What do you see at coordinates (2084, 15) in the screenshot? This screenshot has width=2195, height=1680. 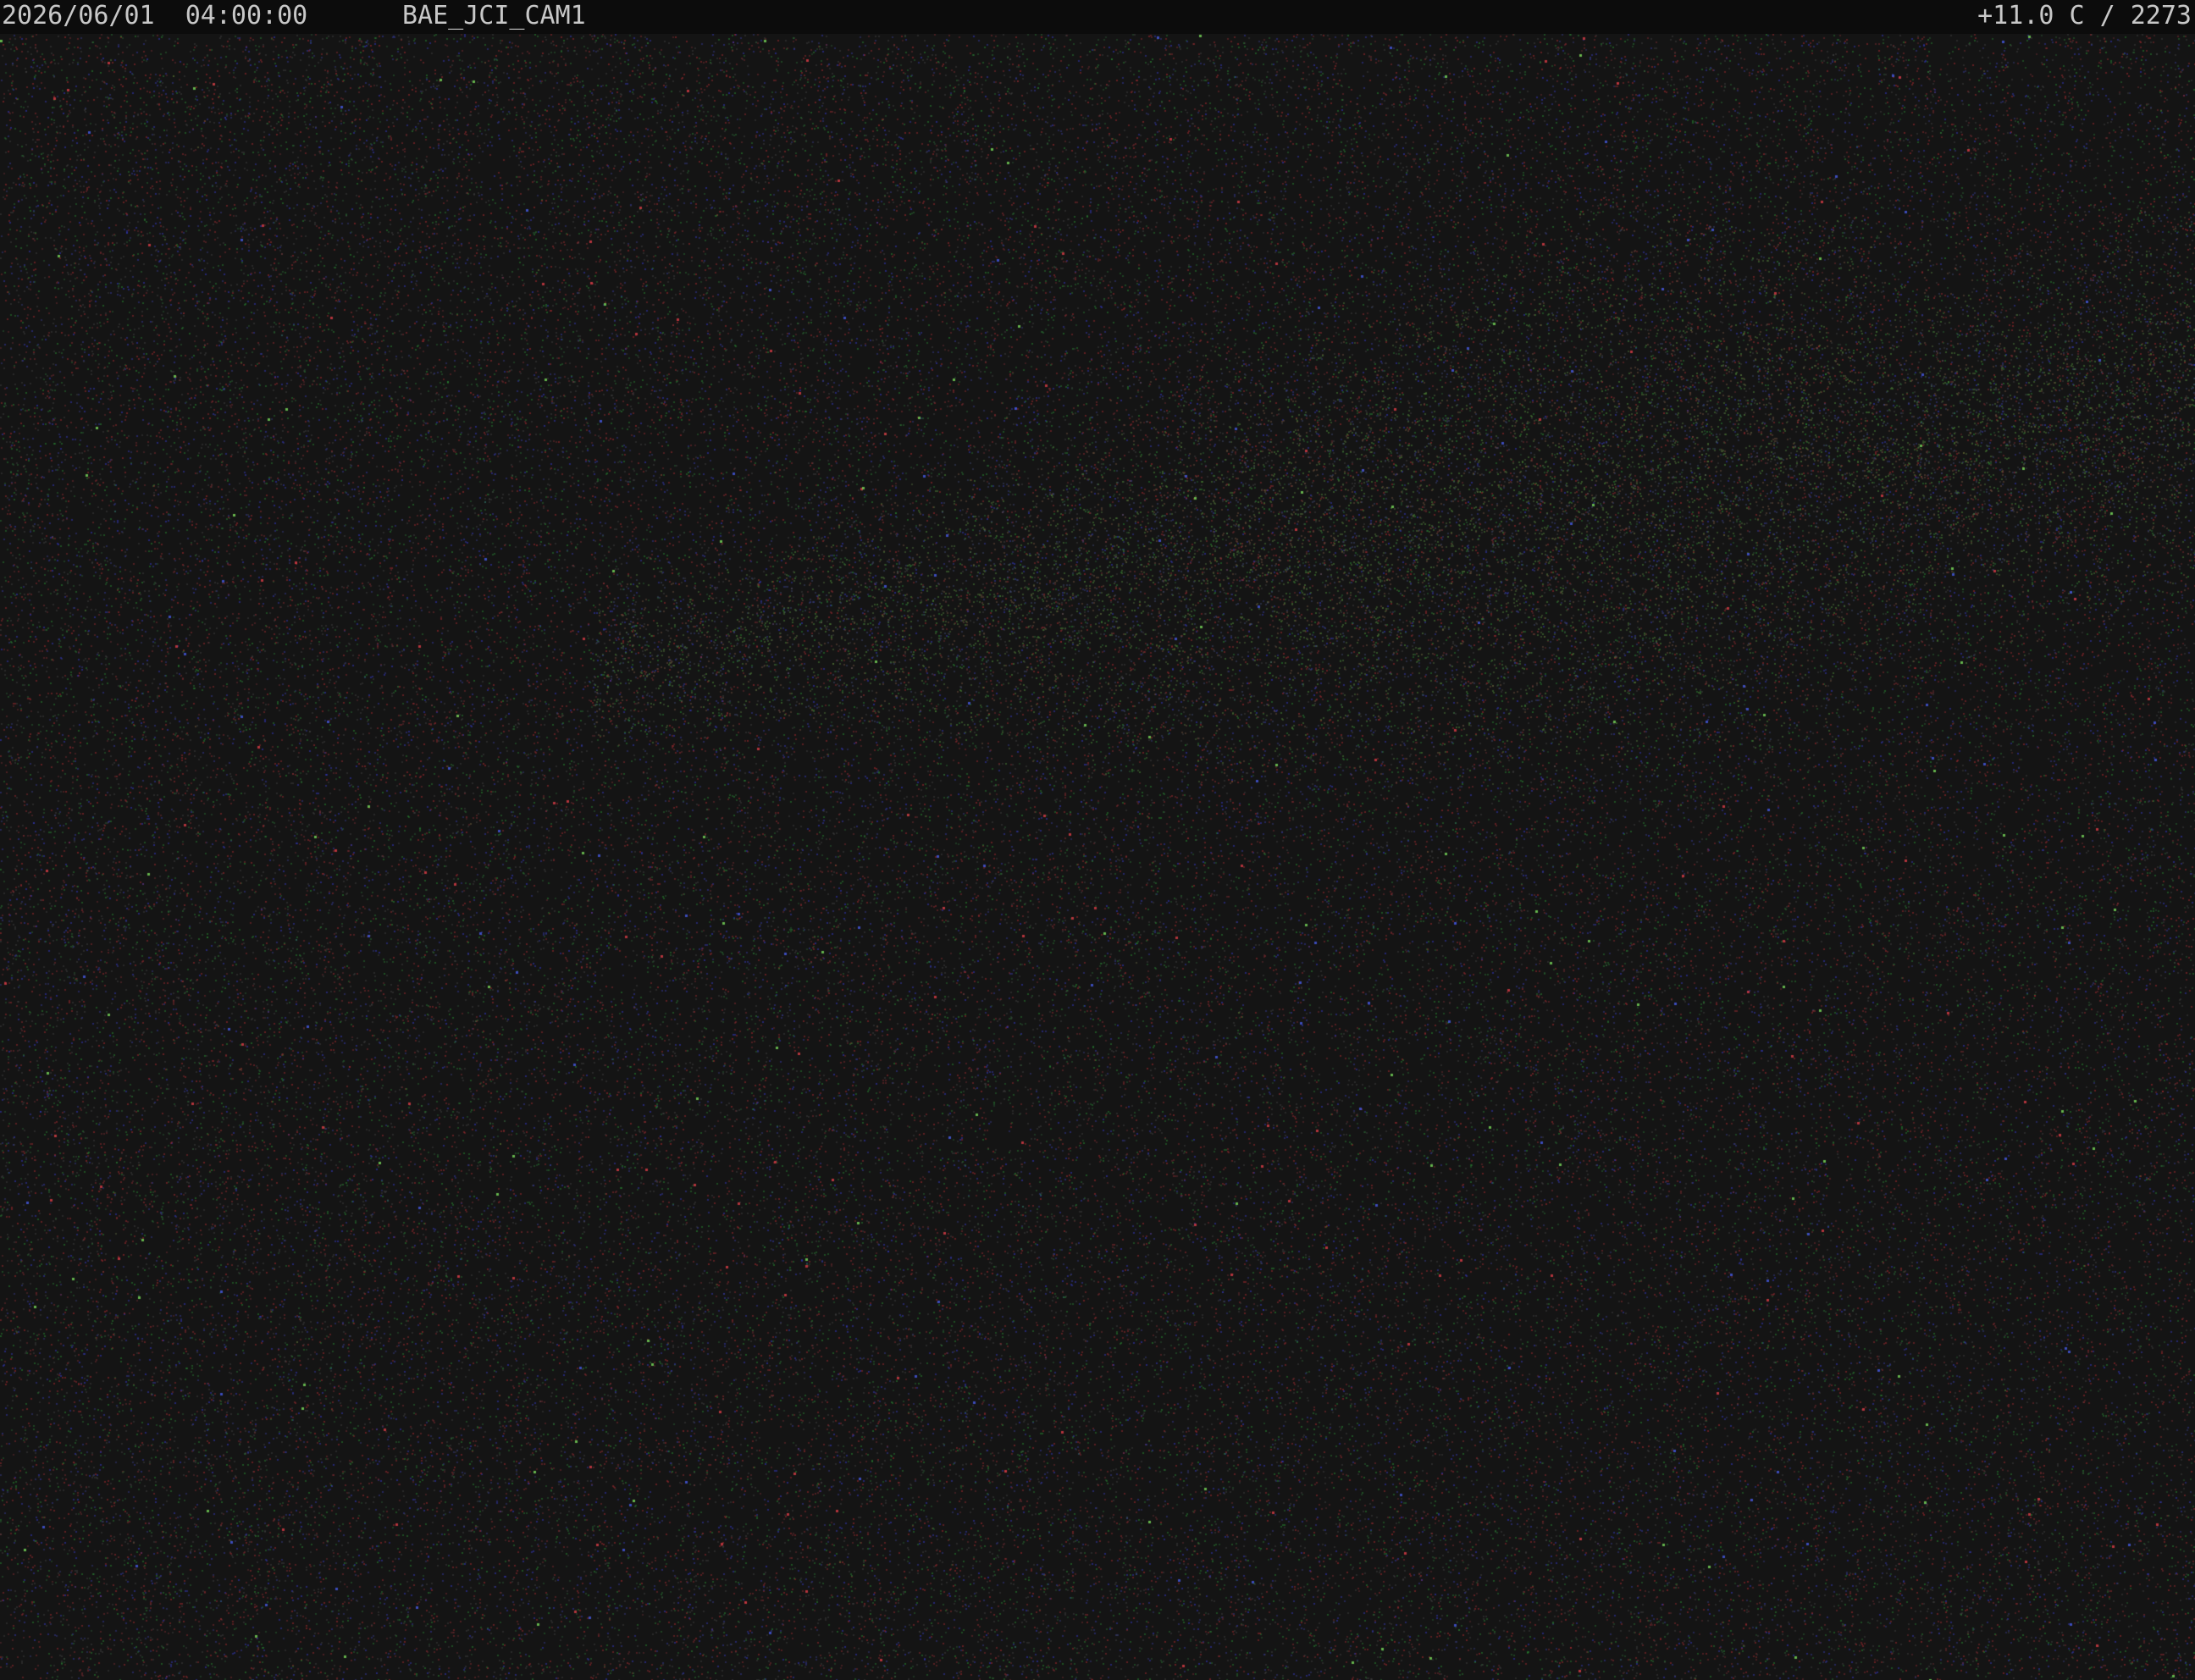 I see `osd-temperature-status: +11.0 C / 2273` at bounding box center [2084, 15].